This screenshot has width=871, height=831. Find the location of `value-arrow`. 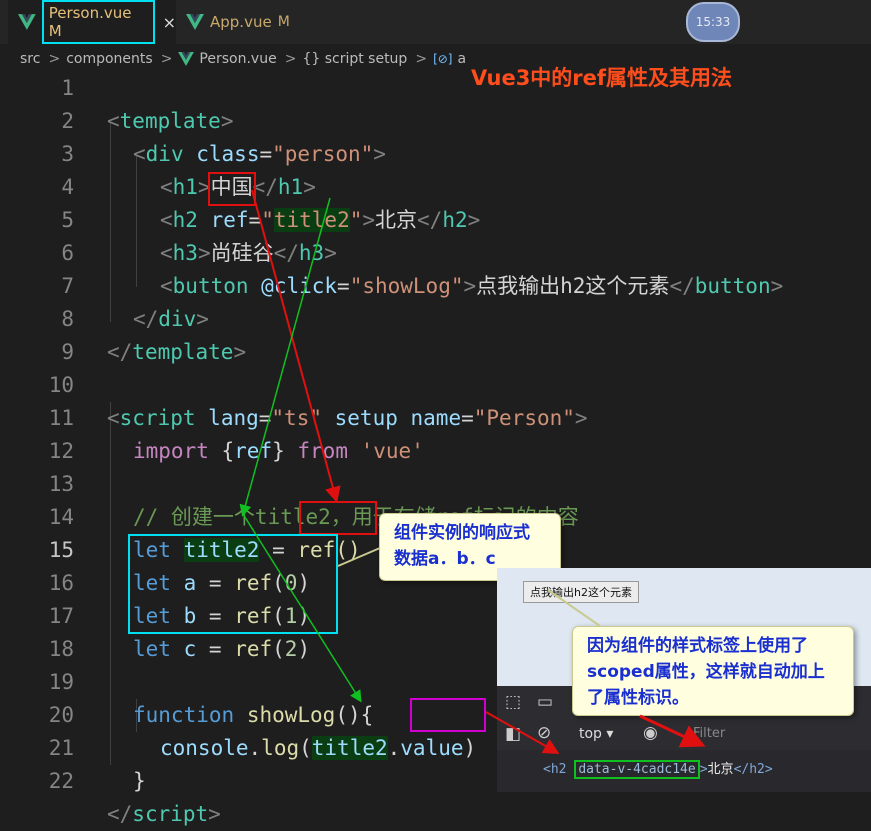

value-arrow is located at coordinates (302, 608).